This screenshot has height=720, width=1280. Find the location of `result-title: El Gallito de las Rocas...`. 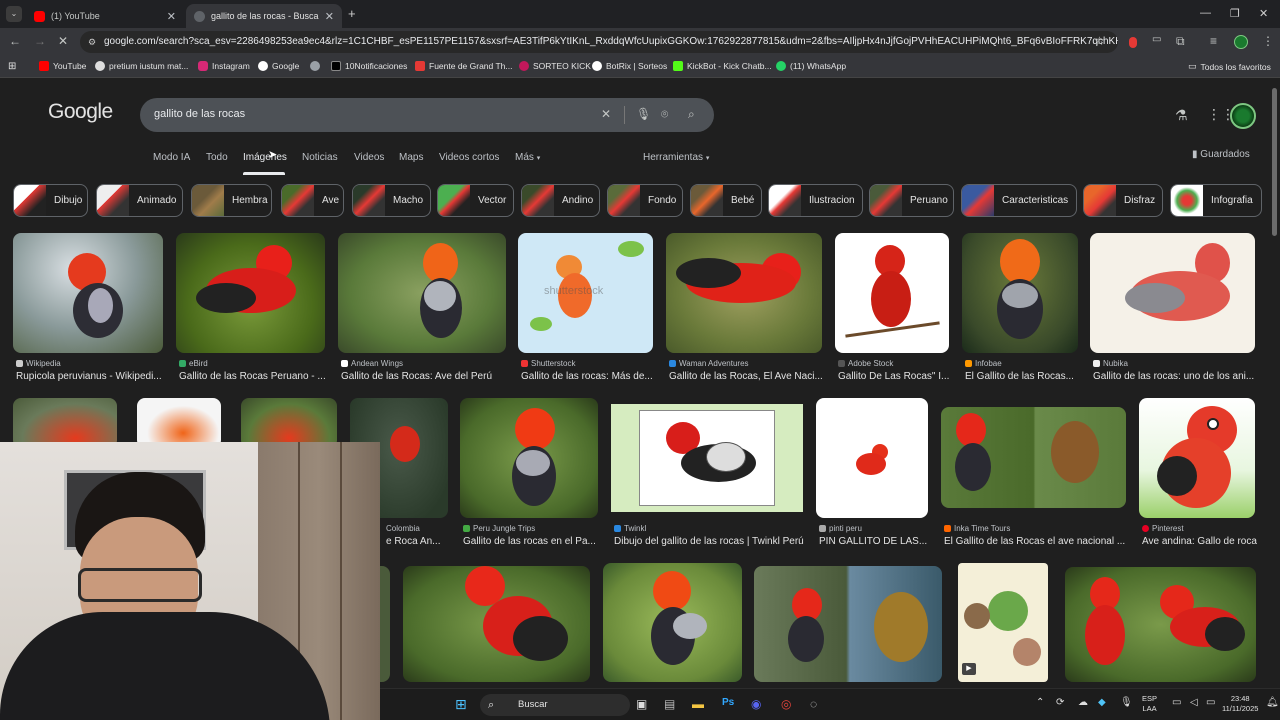

result-title: El Gallito de las Rocas... is located at coordinates (1023, 376).